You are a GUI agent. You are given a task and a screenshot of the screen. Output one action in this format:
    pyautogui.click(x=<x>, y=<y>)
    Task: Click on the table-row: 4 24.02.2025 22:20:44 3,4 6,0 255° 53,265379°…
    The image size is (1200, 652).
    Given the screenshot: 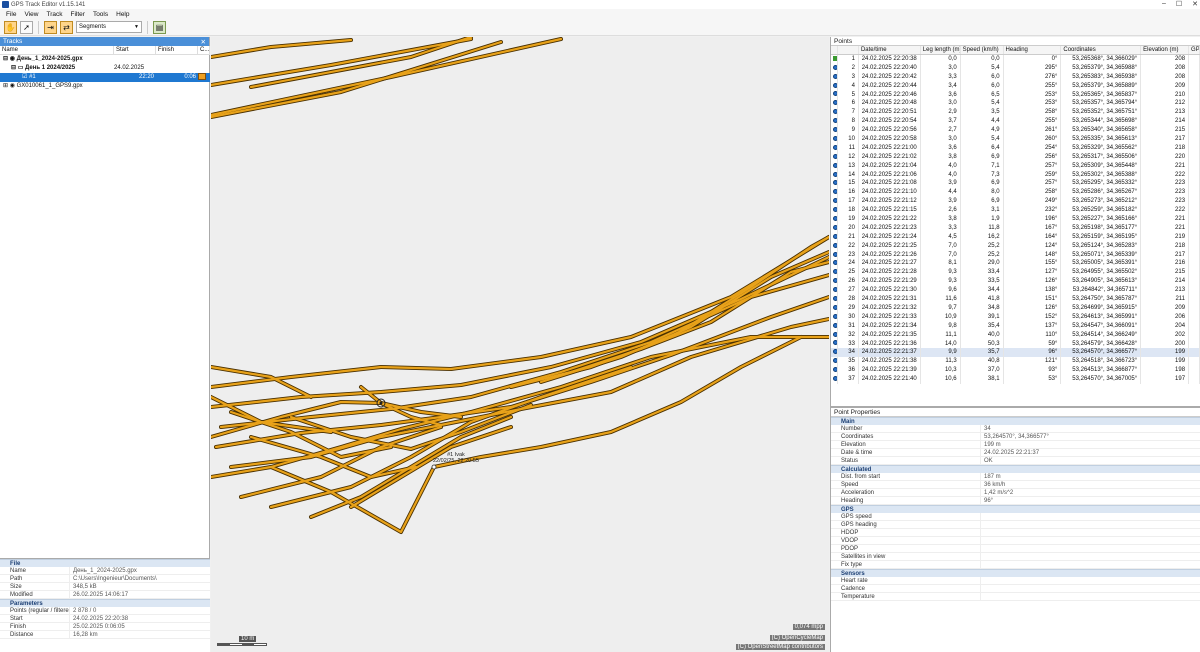 What is the action you would take?
    pyautogui.click(x=1015, y=86)
    